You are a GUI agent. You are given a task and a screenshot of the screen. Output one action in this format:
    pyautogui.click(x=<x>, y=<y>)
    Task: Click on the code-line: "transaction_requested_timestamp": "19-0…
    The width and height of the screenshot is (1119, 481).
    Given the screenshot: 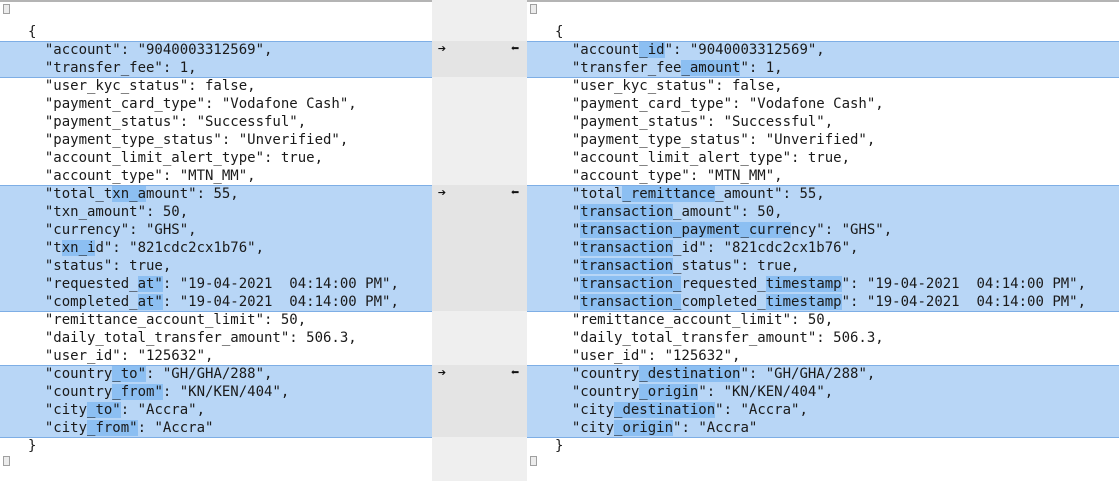 What is the action you would take?
    pyautogui.click(x=821, y=284)
    